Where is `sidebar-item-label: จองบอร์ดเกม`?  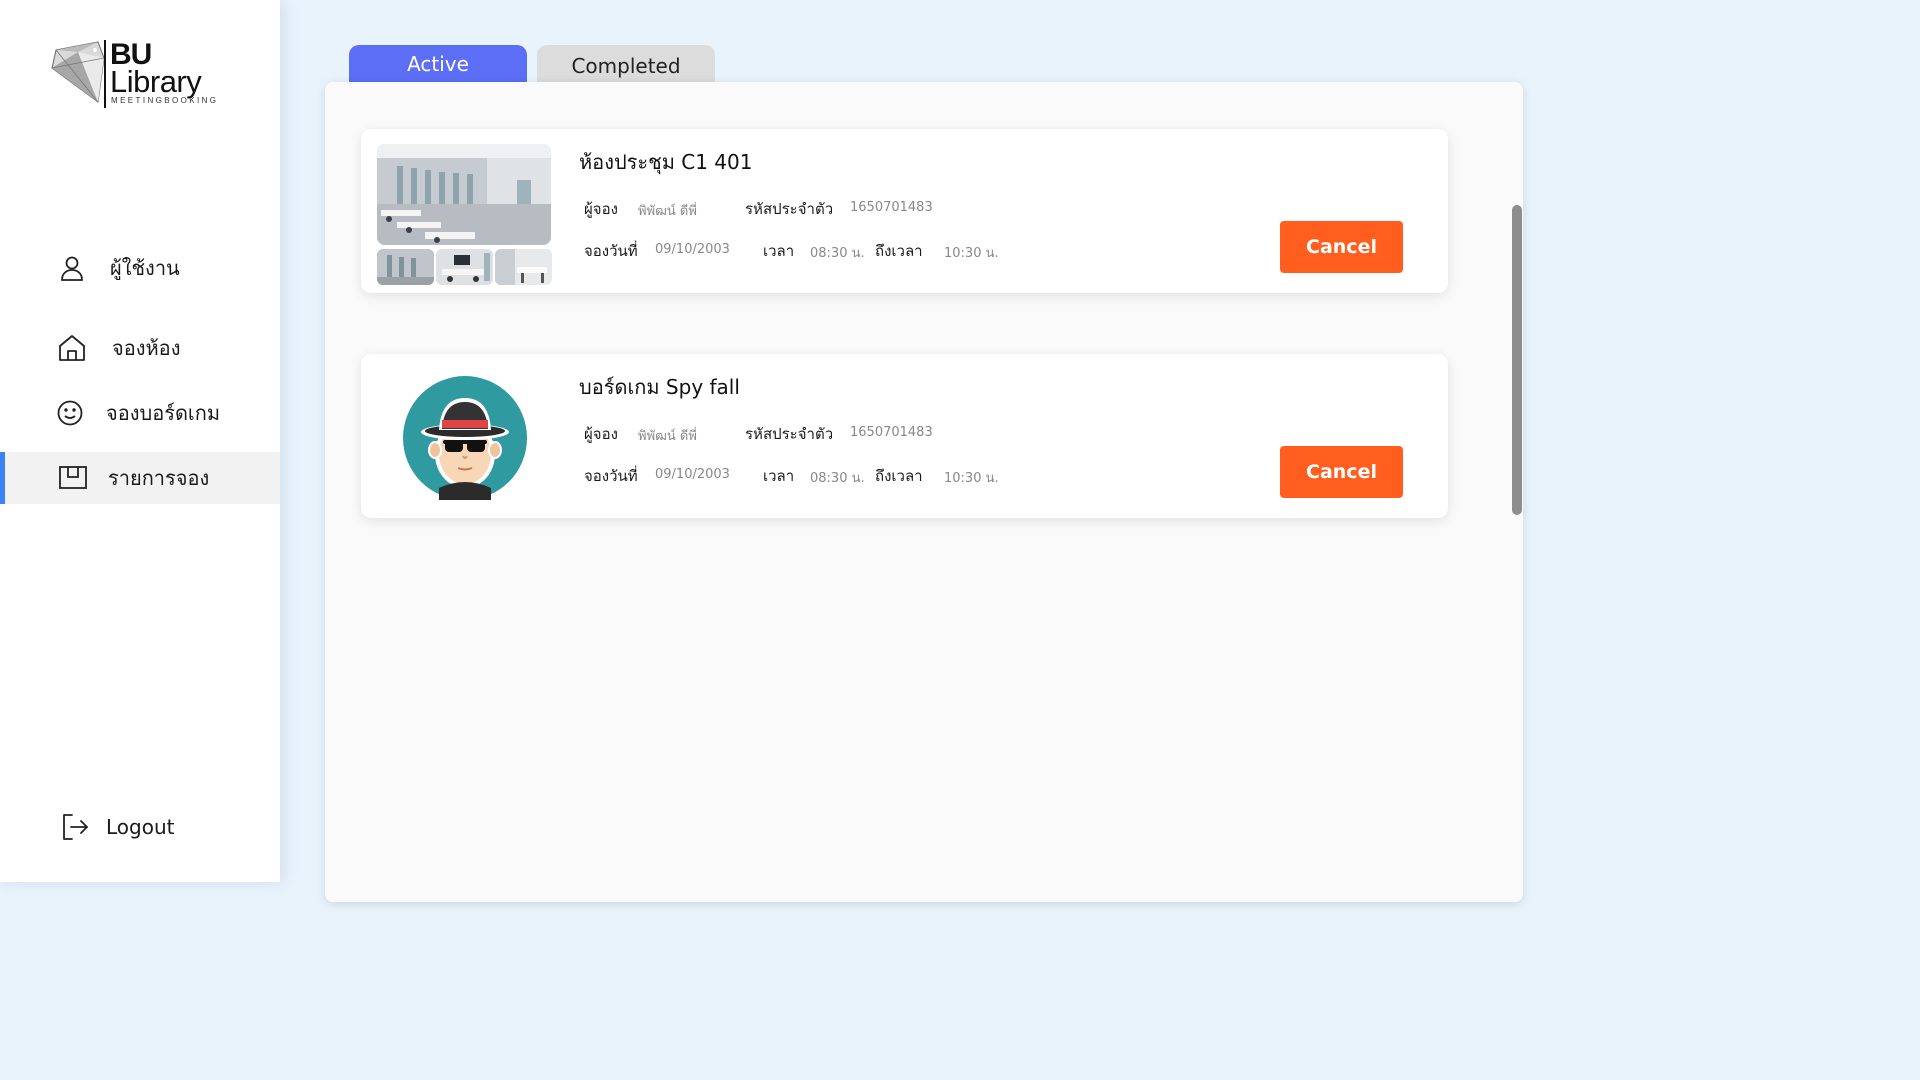 sidebar-item-label: จองบอร์ดเกม is located at coordinates (163, 413).